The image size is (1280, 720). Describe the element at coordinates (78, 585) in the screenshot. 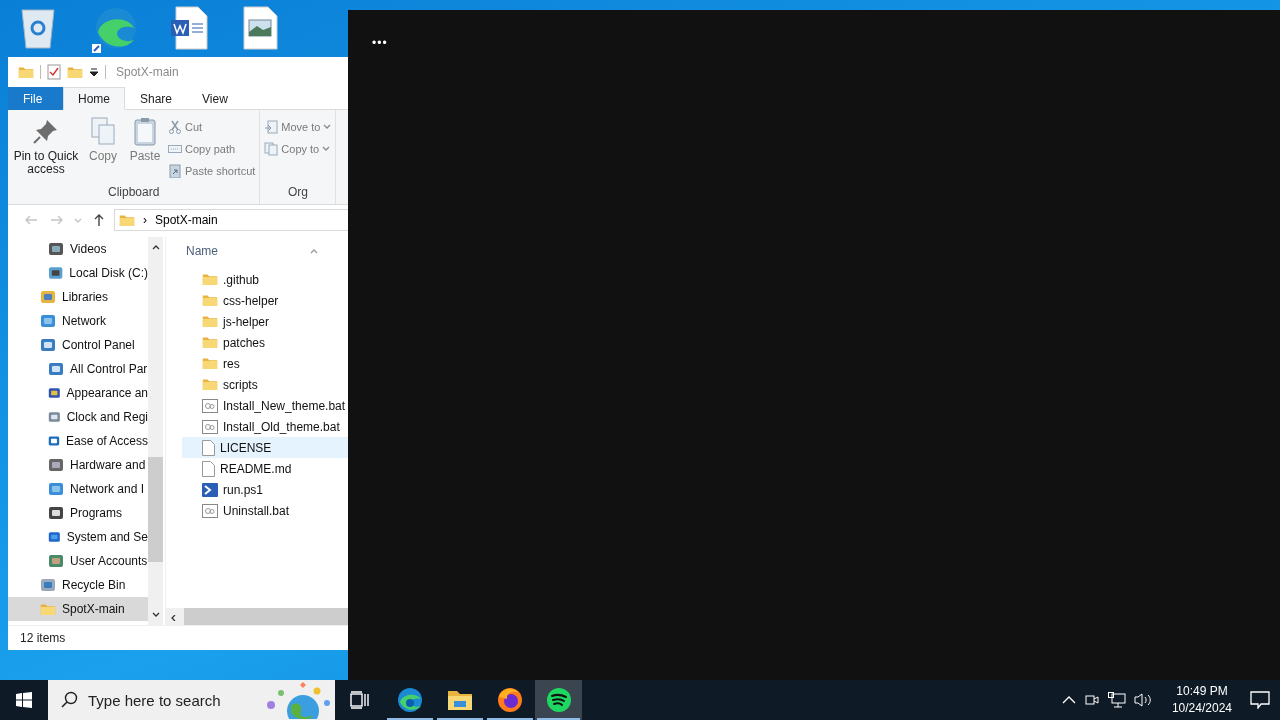

I see `nav-item: Recycle Bin` at that location.